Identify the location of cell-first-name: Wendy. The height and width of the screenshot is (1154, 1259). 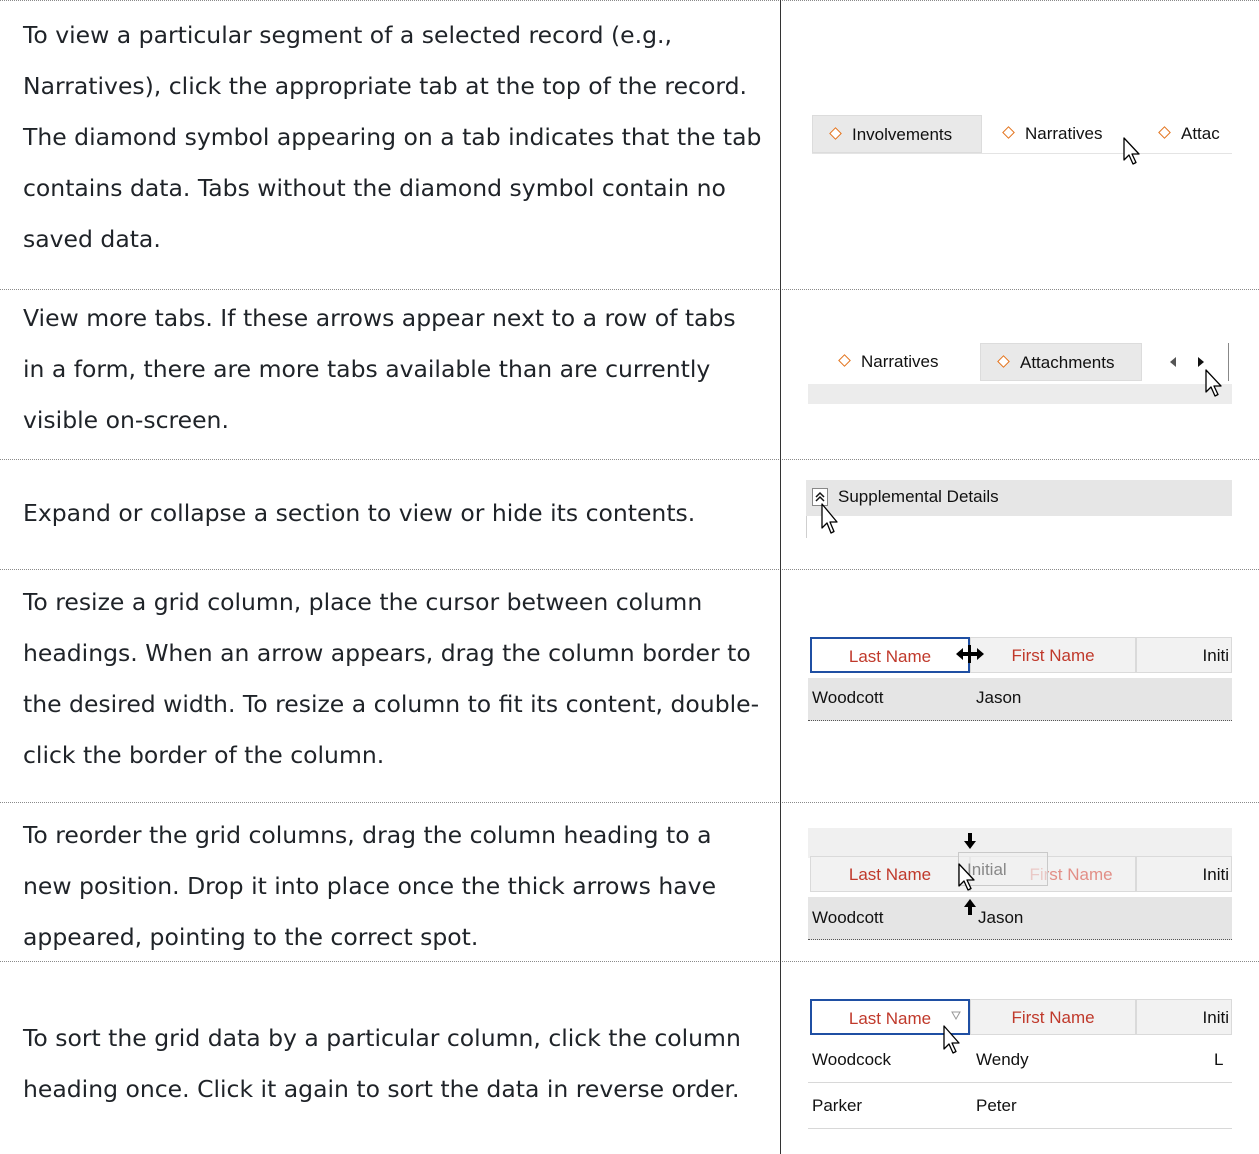
(1002, 1059).